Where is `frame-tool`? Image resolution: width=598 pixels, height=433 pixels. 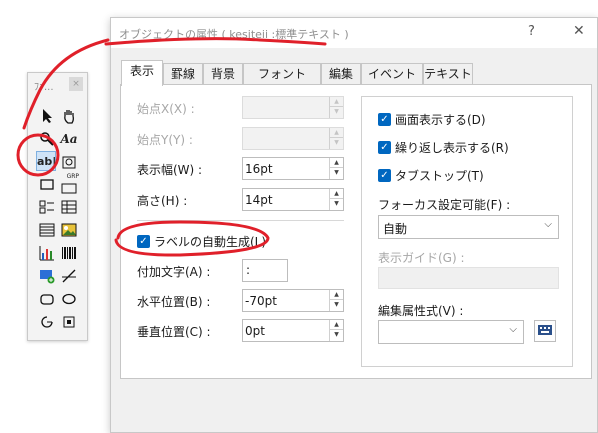 frame-tool is located at coordinates (69, 322).